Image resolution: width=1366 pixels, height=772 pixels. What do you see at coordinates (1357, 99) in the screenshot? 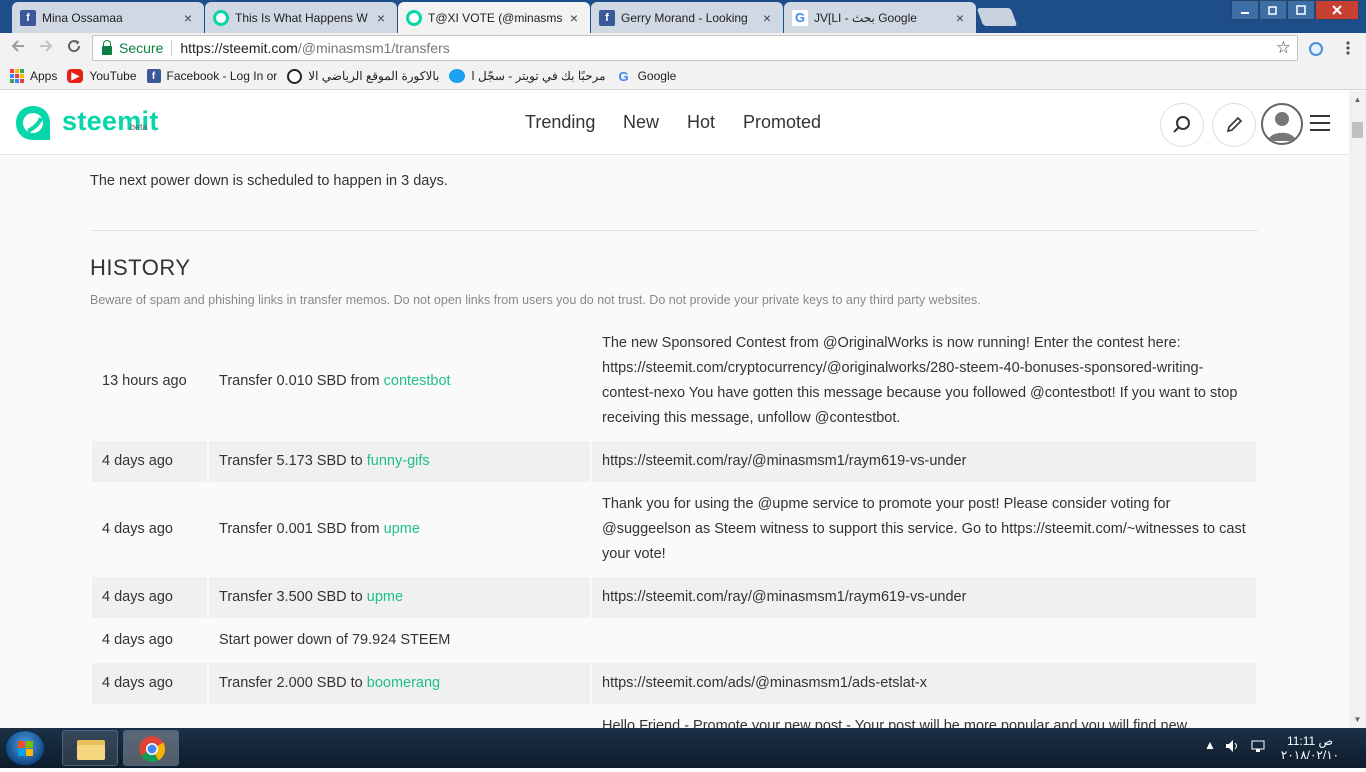
I see `scroll-up-arrow-icon: ▲` at bounding box center [1357, 99].